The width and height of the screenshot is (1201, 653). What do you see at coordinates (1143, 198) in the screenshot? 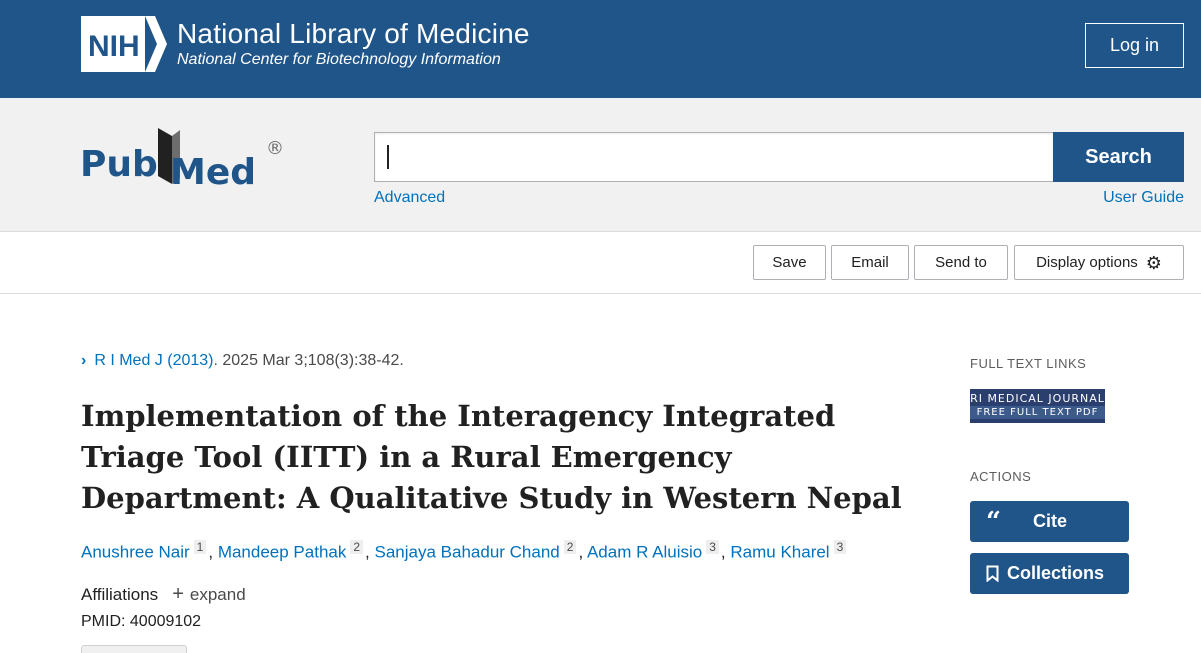
I see `user-guide-link: User Guide` at bounding box center [1143, 198].